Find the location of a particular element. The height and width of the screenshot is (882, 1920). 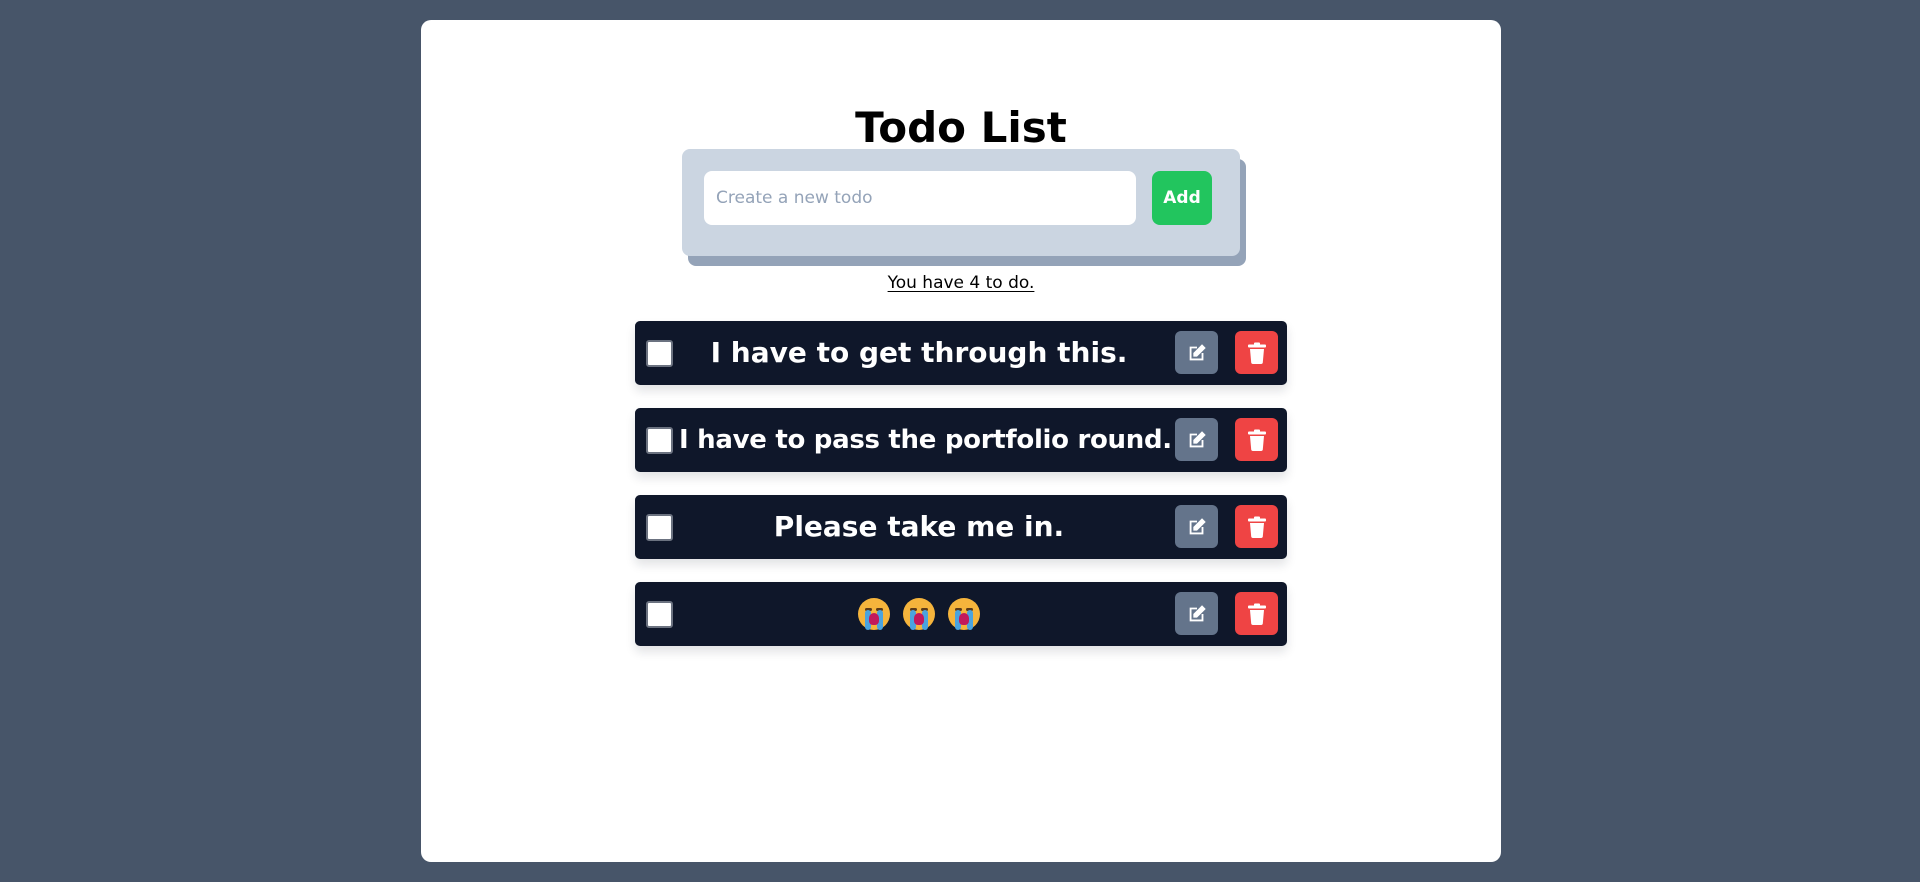

todo-text: I have to get through this. is located at coordinates (919, 352).